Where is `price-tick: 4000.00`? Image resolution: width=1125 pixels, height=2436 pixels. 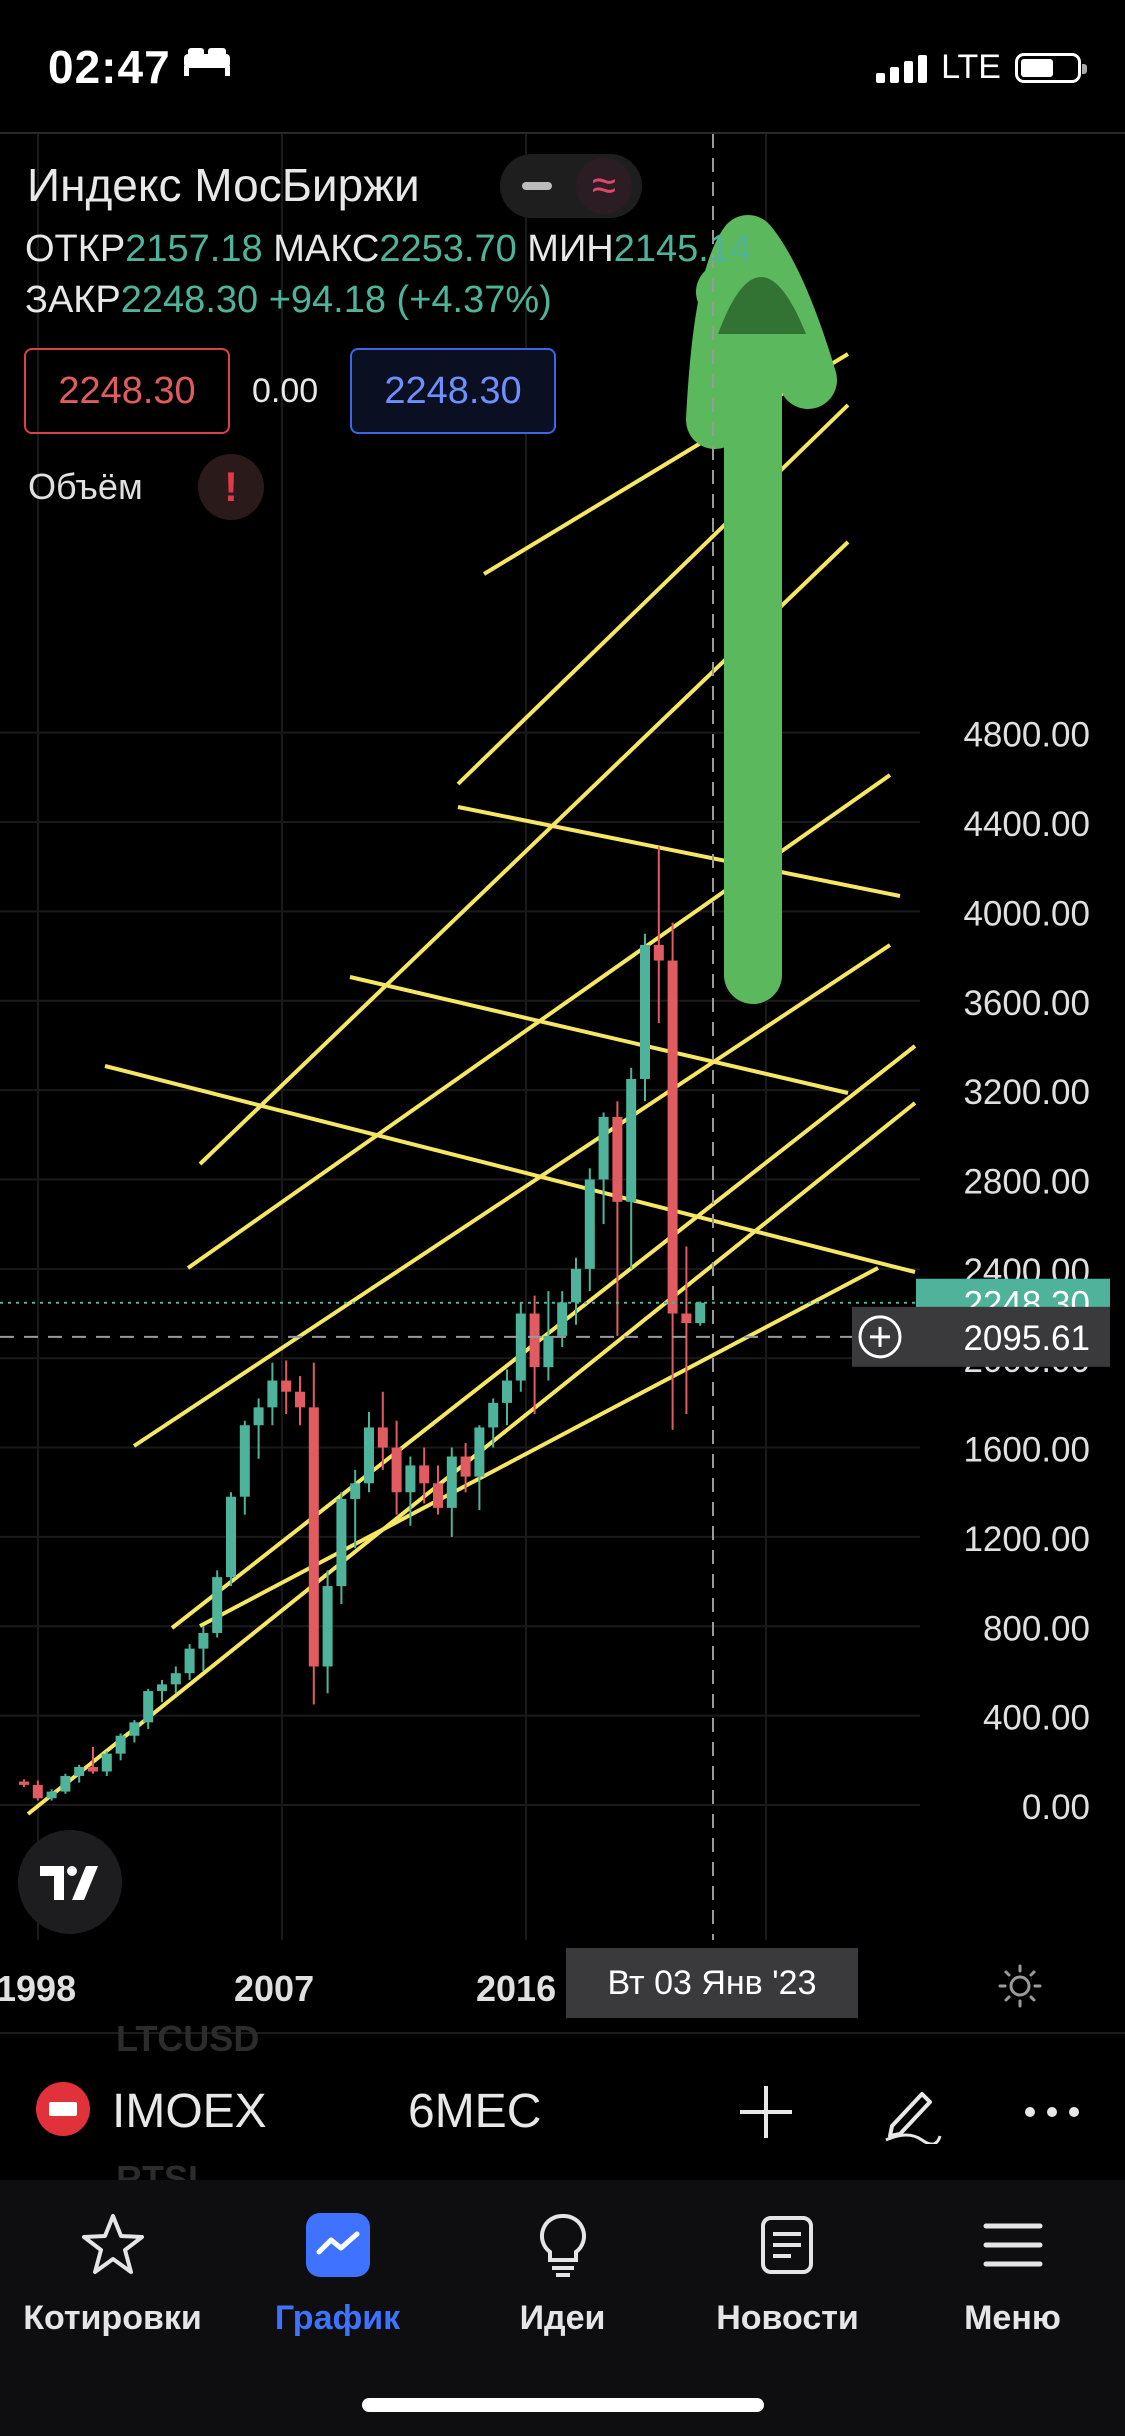 price-tick: 4000.00 is located at coordinates (1026, 913).